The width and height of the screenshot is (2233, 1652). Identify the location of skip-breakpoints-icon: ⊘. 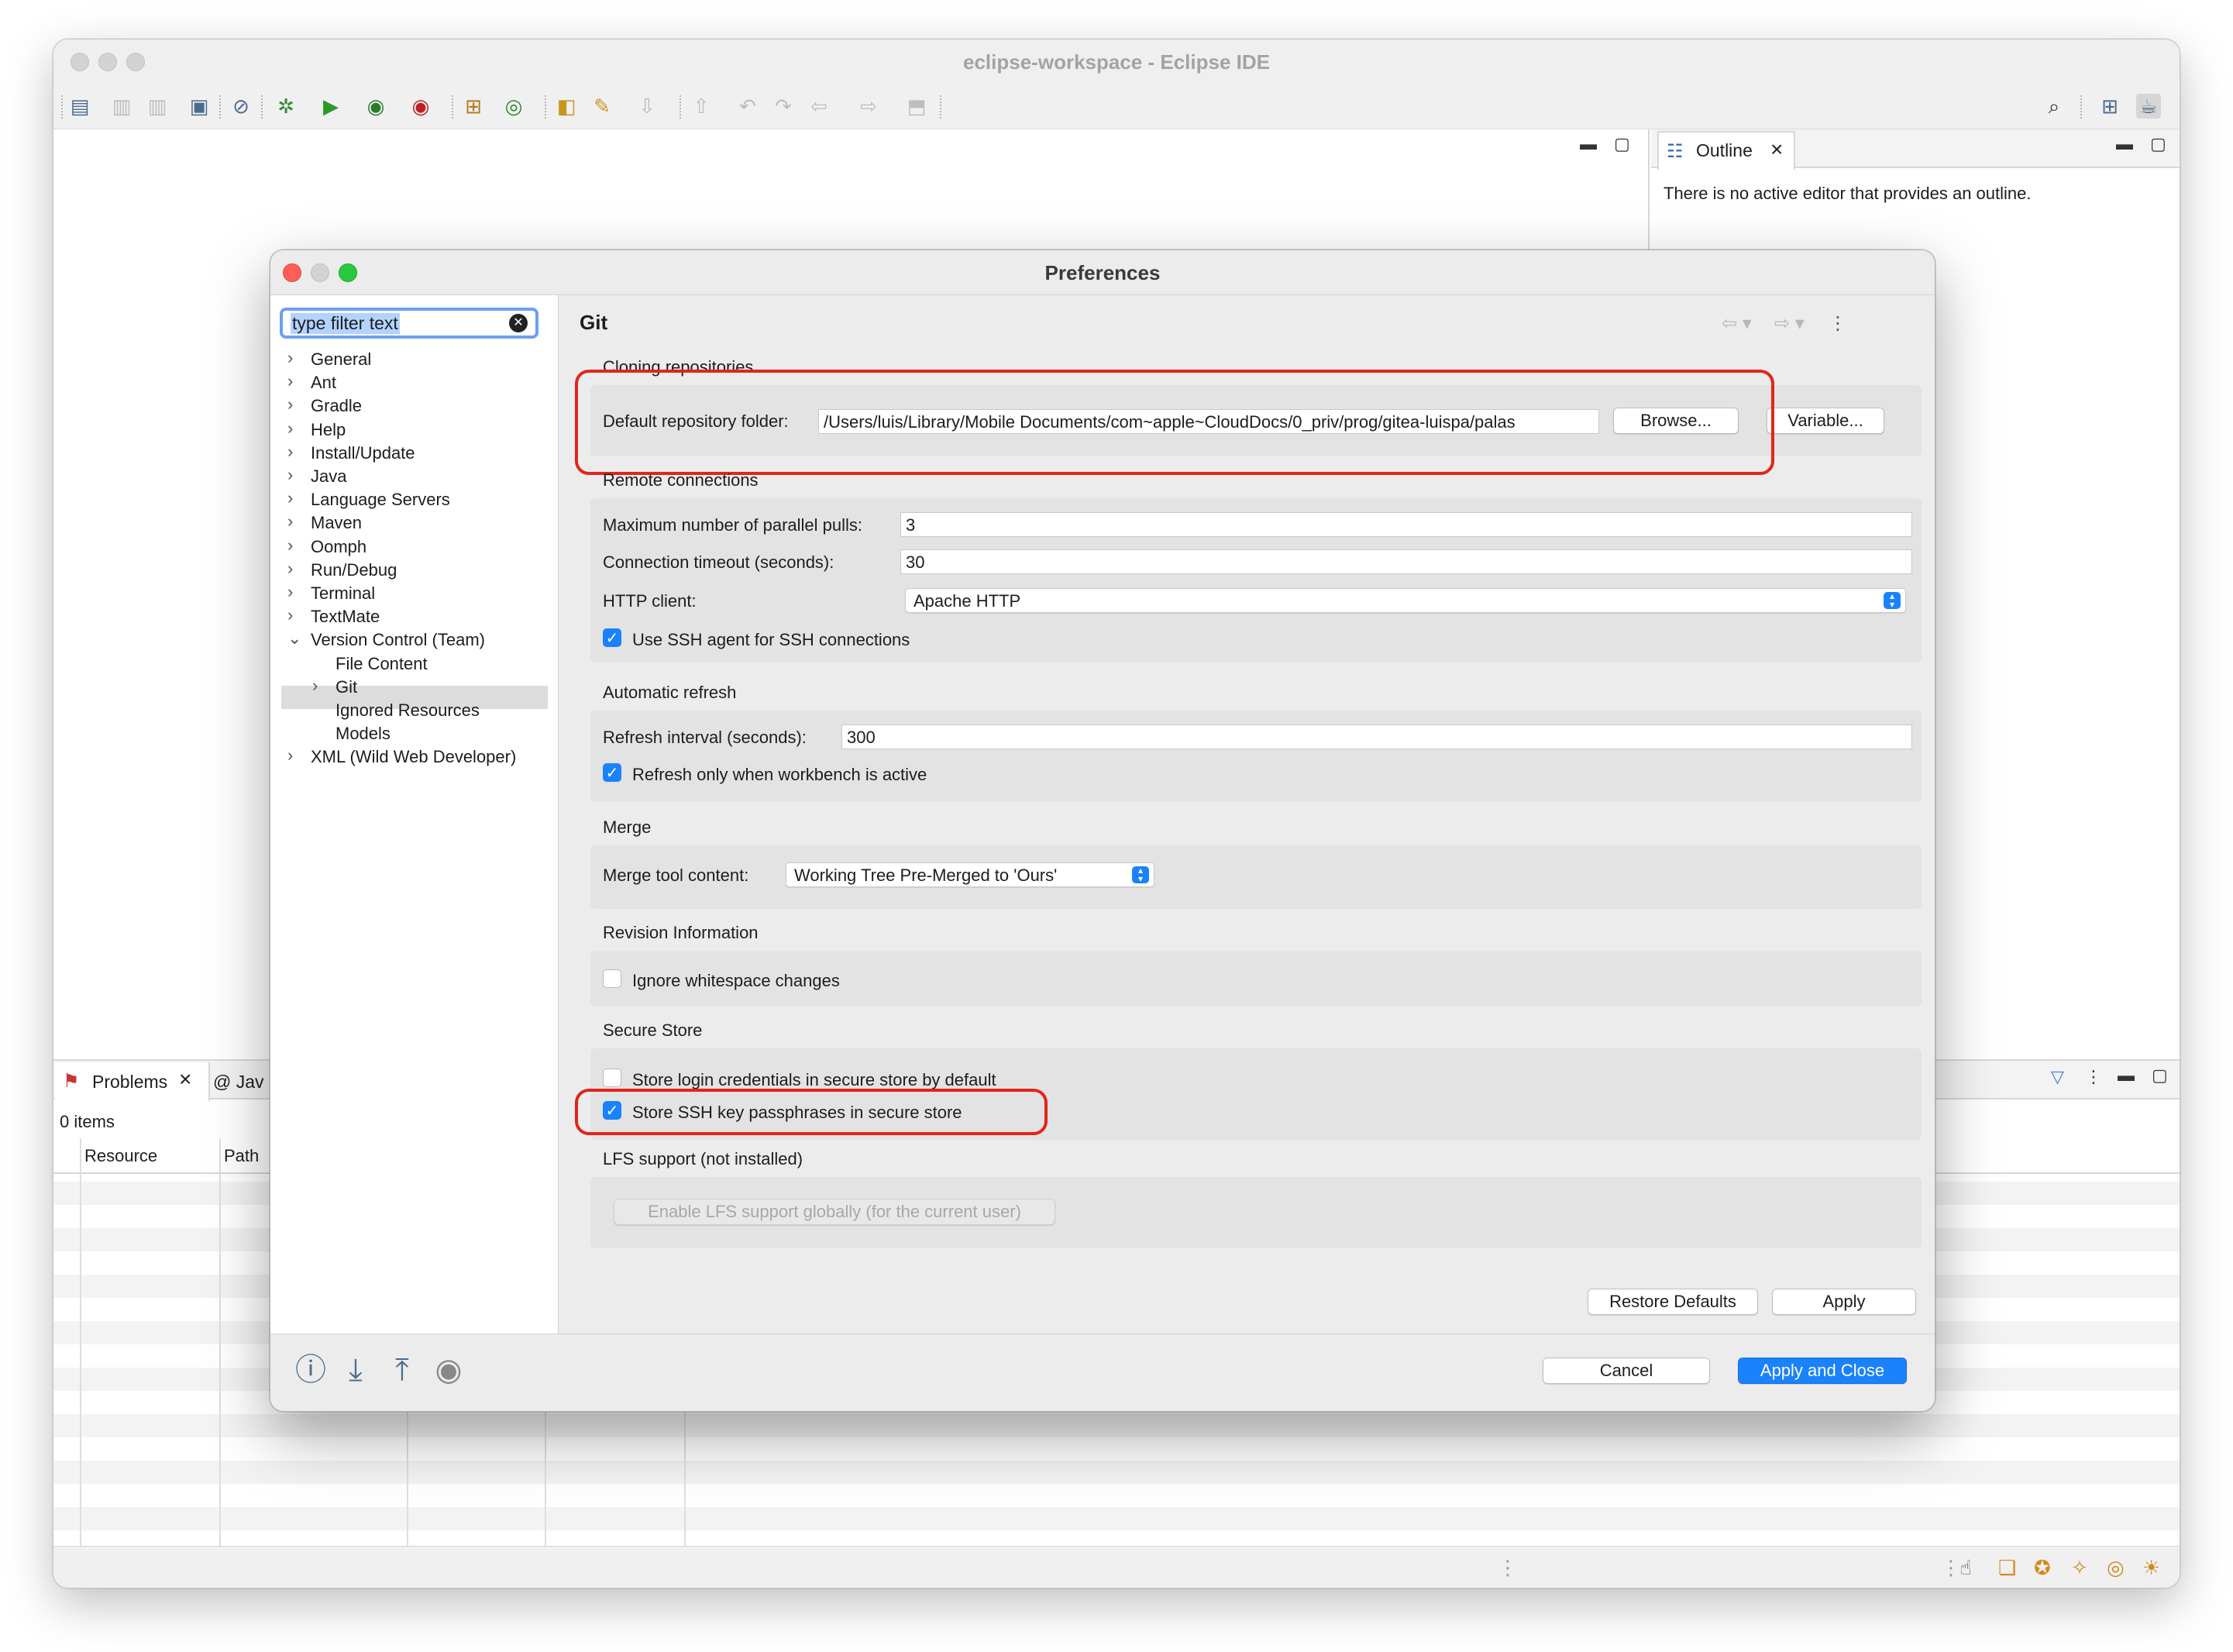
(241, 106).